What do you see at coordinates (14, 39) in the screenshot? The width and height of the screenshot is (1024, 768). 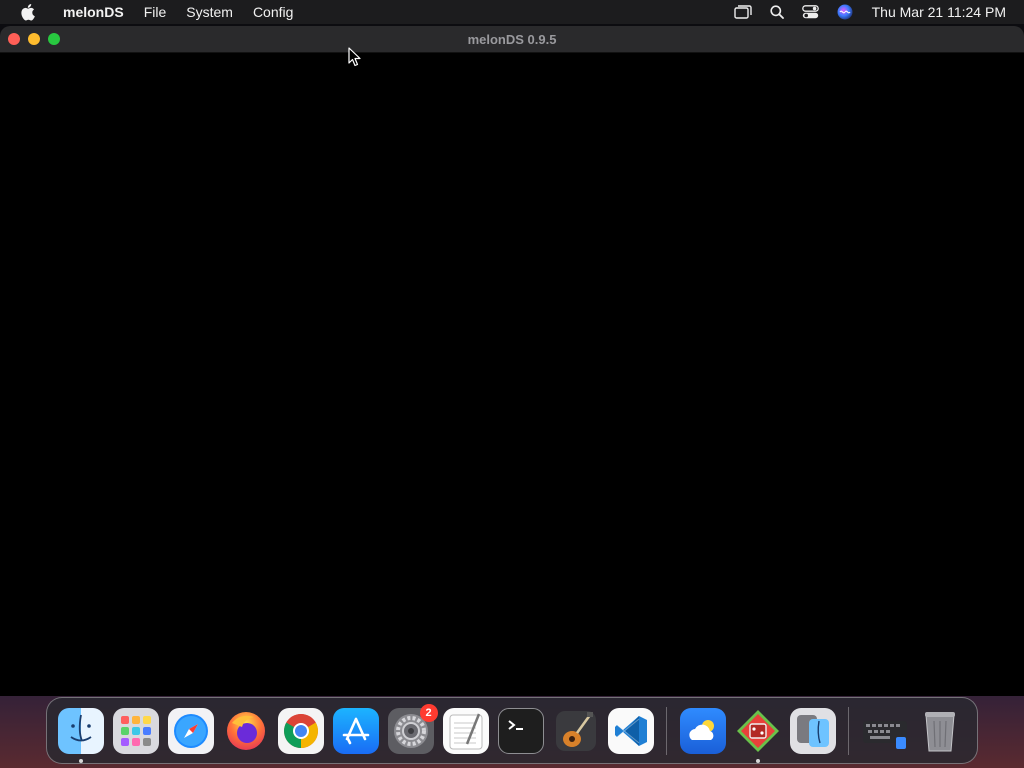 I see `close-button` at bounding box center [14, 39].